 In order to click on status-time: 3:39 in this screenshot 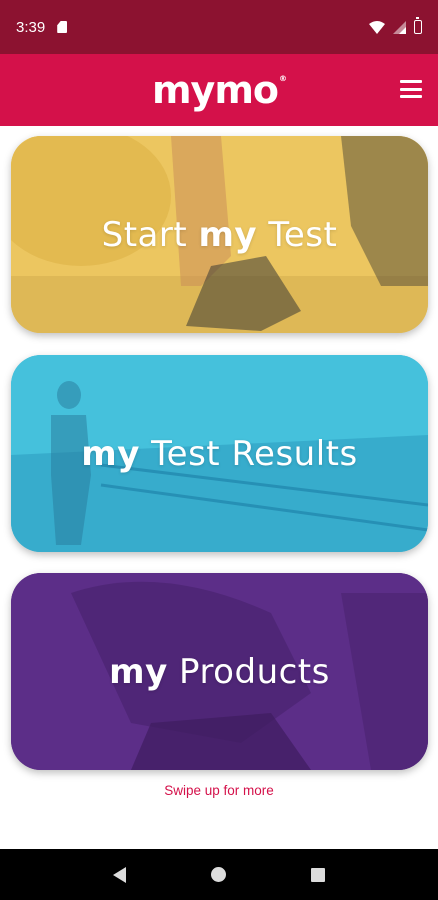, I will do `click(31, 27)`.